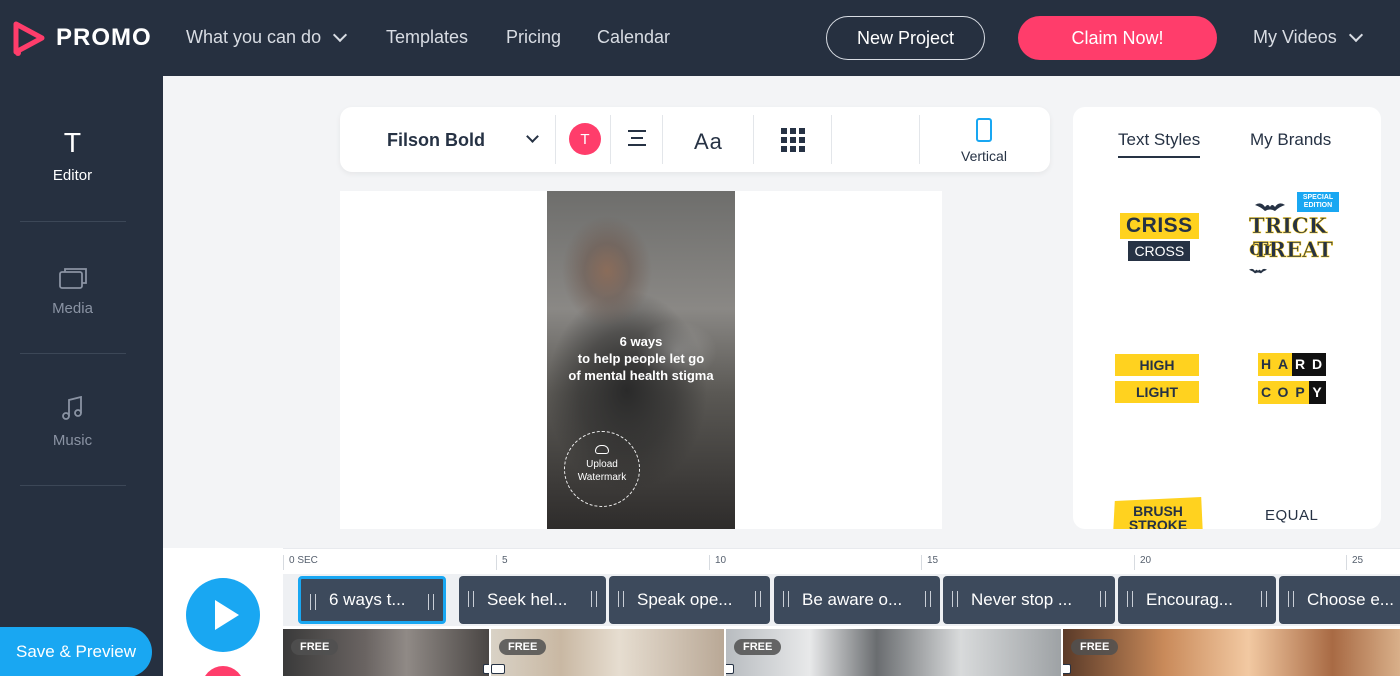  What do you see at coordinates (641, 375) in the screenshot?
I see `headline-line-3: of mental health stigma` at bounding box center [641, 375].